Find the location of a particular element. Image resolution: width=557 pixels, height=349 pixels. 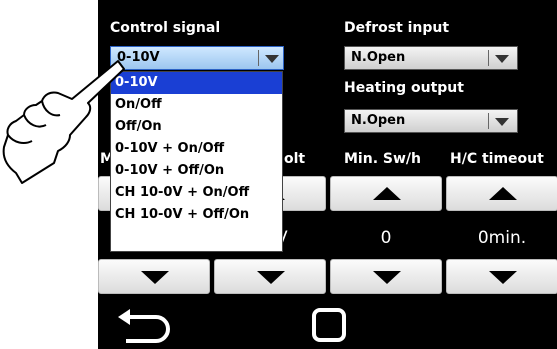

defrost-input-select: N.Open is located at coordinates (431, 58).